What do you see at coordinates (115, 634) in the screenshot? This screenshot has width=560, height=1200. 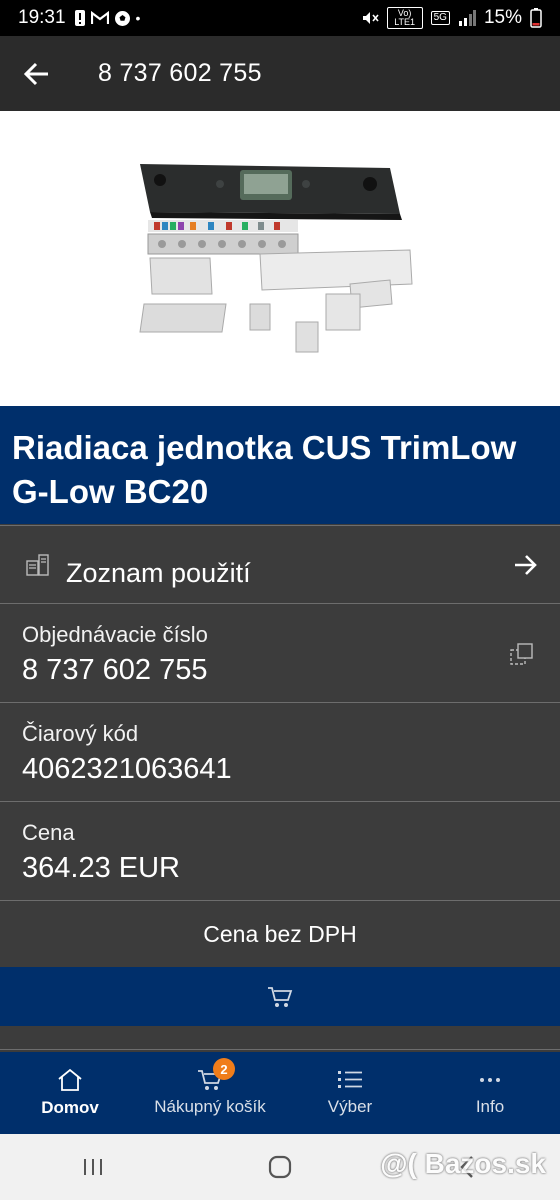 I see `order-number-label: Objednávacie číslo` at bounding box center [115, 634].